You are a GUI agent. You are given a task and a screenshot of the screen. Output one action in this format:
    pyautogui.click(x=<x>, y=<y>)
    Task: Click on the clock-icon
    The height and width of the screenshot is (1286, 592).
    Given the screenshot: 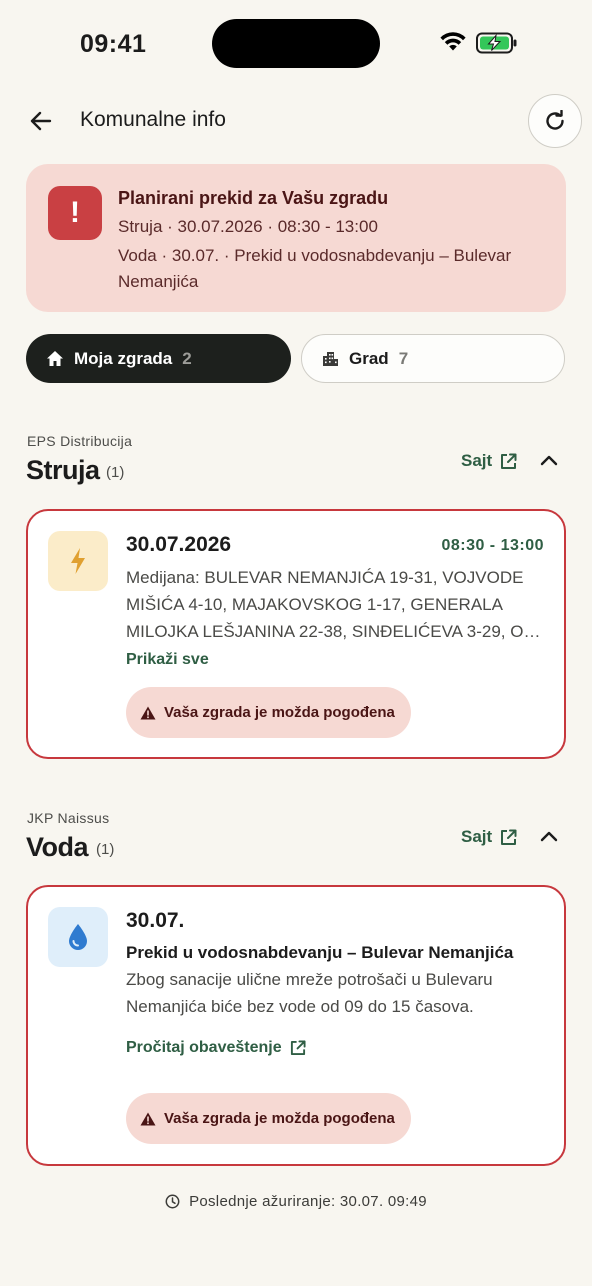 What is the action you would take?
    pyautogui.click(x=172, y=1201)
    